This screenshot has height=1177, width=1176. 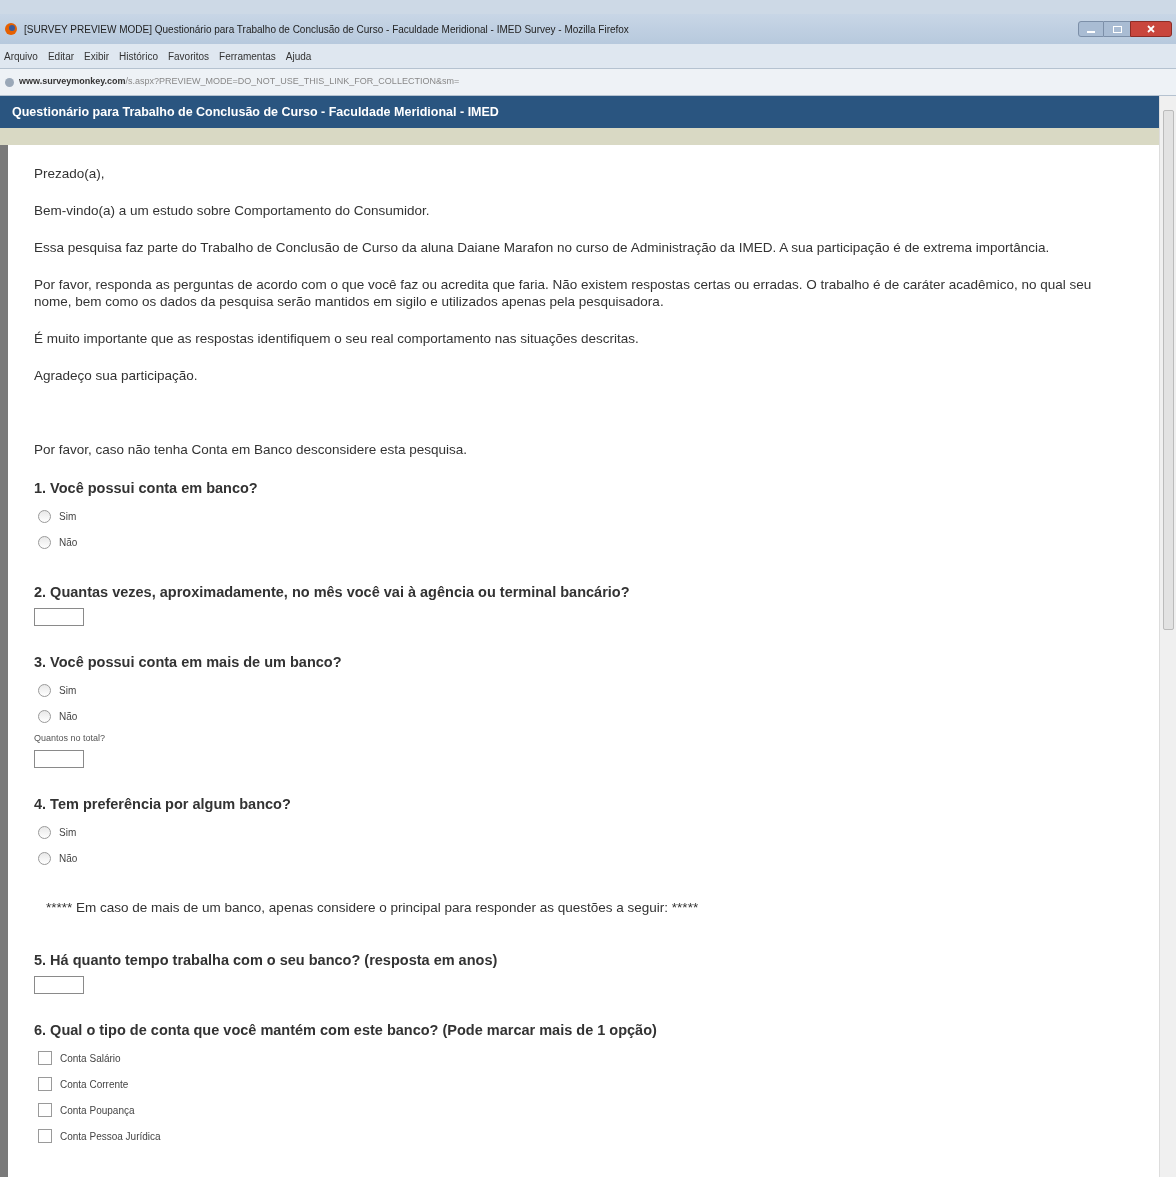 I want to click on question-title: 3. Você possui conta em mais de um banco?, so click(x=188, y=662).